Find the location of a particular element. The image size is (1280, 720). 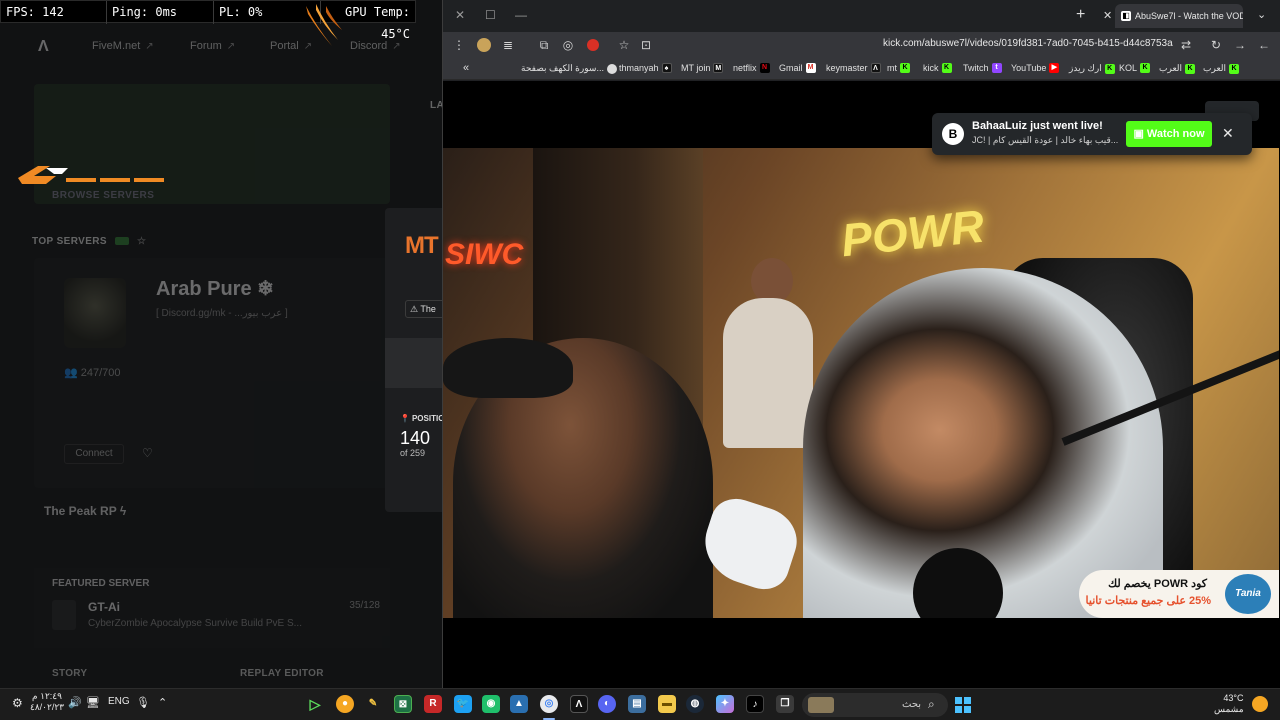

fivem-logo-icon: Λ is located at coordinates (46, 47).